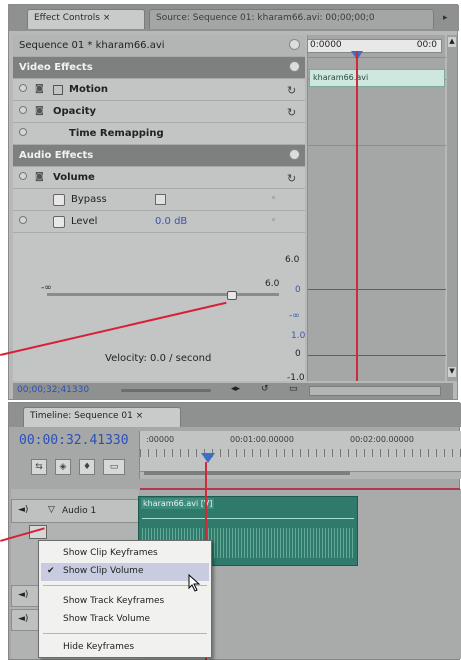  What do you see at coordinates (374, 46) in the screenshot?
I see `ec-time-ruler: 0:0000 00:0` at bounding box center [374, 46].